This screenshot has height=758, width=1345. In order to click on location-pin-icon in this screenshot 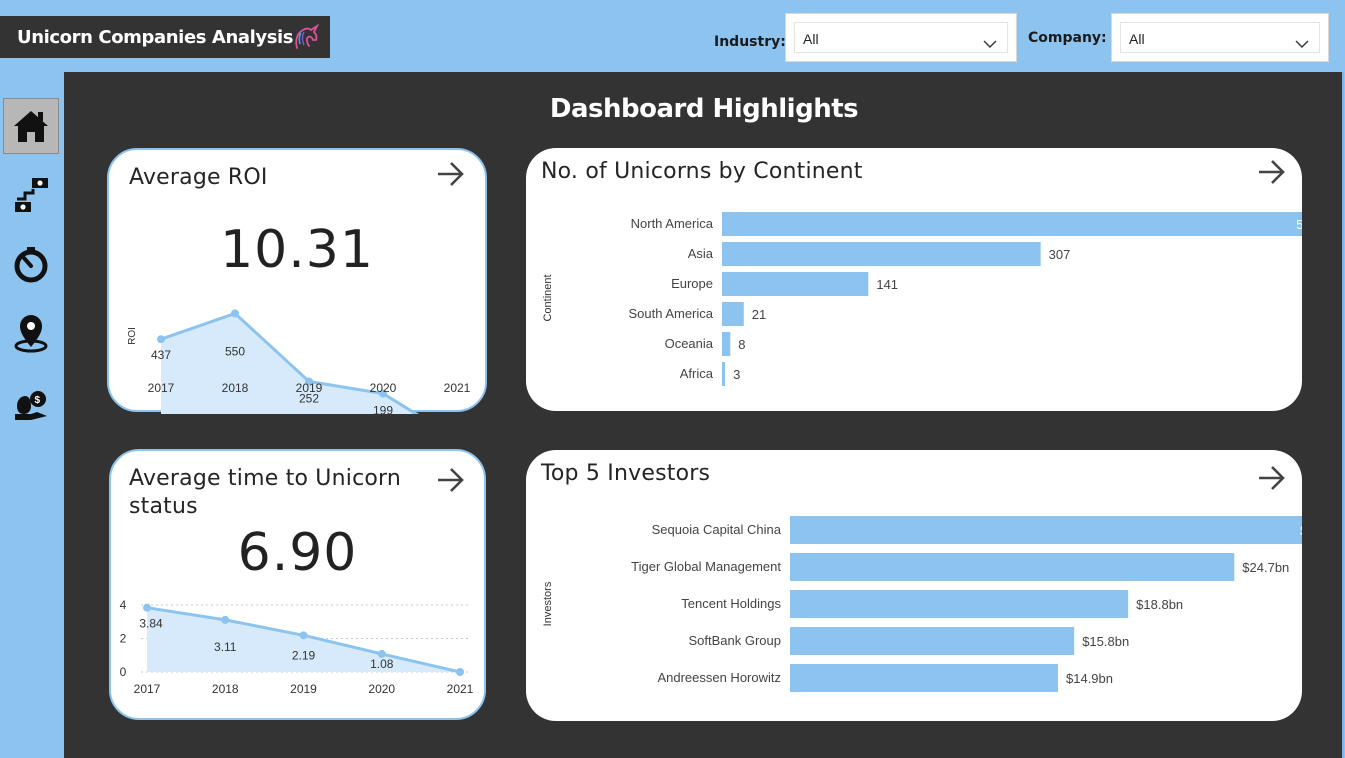, I will do `click(31, 334)`.